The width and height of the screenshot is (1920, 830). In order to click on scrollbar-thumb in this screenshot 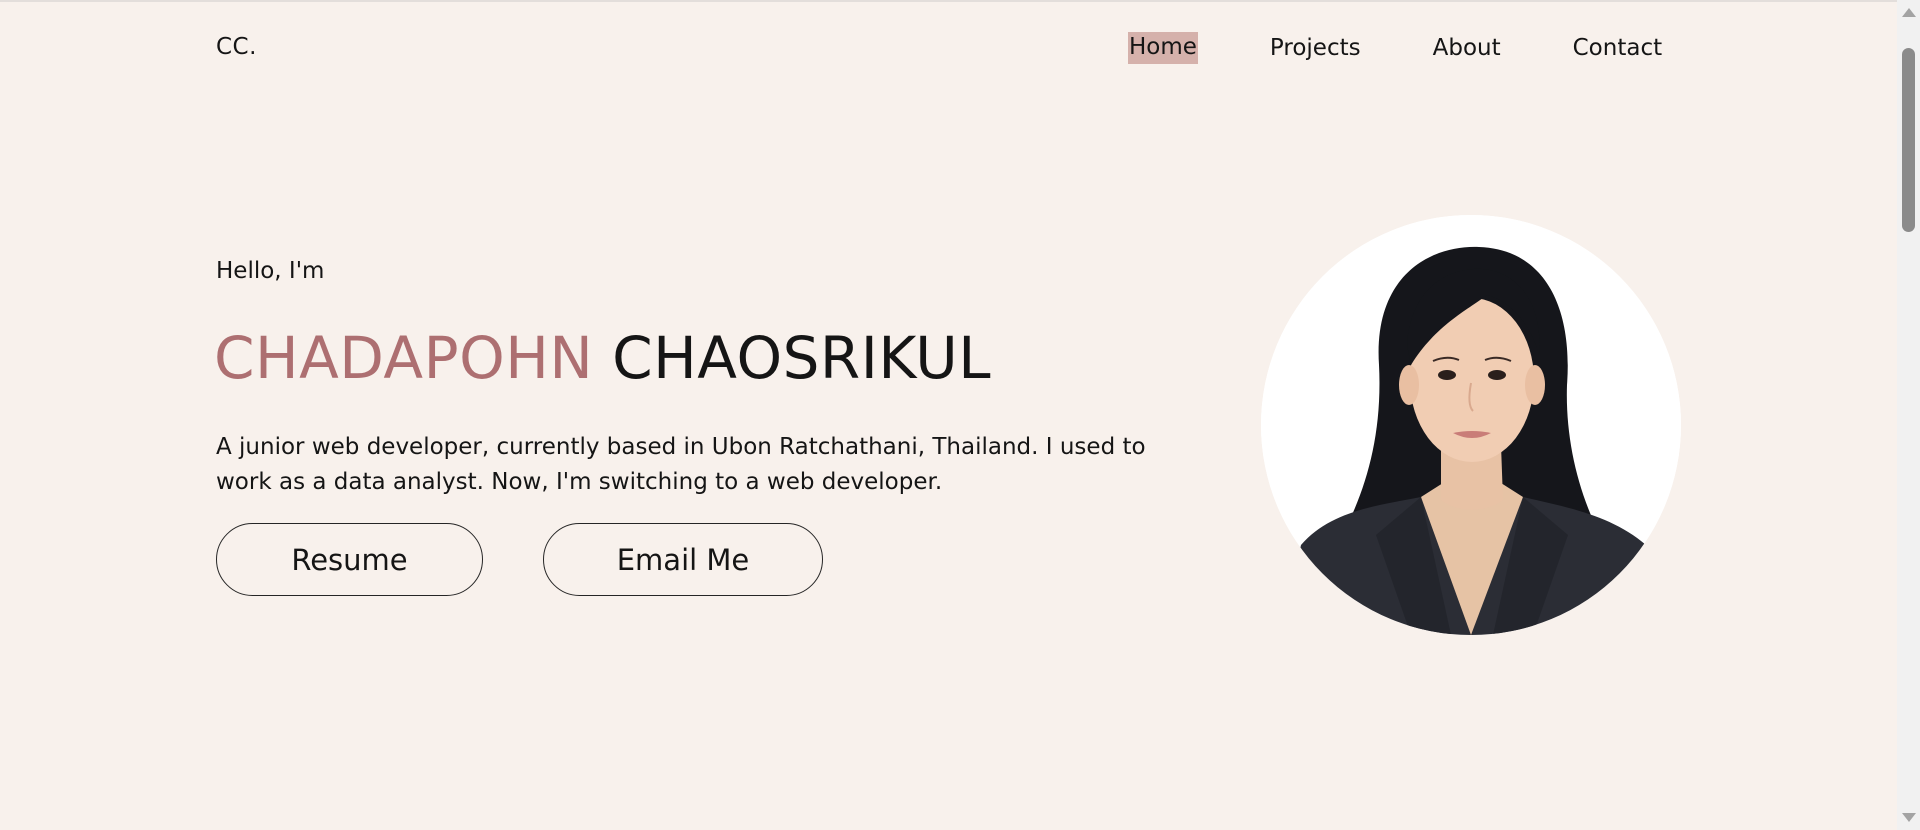, I will do `click(1908, 140)`.